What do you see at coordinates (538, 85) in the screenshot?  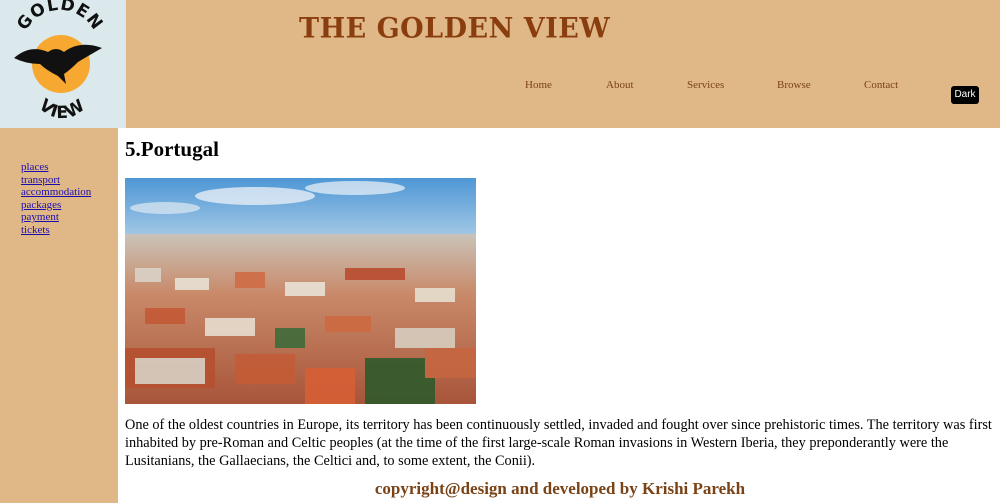 I see `nav-home: Home` at bounding box center [538, 85].